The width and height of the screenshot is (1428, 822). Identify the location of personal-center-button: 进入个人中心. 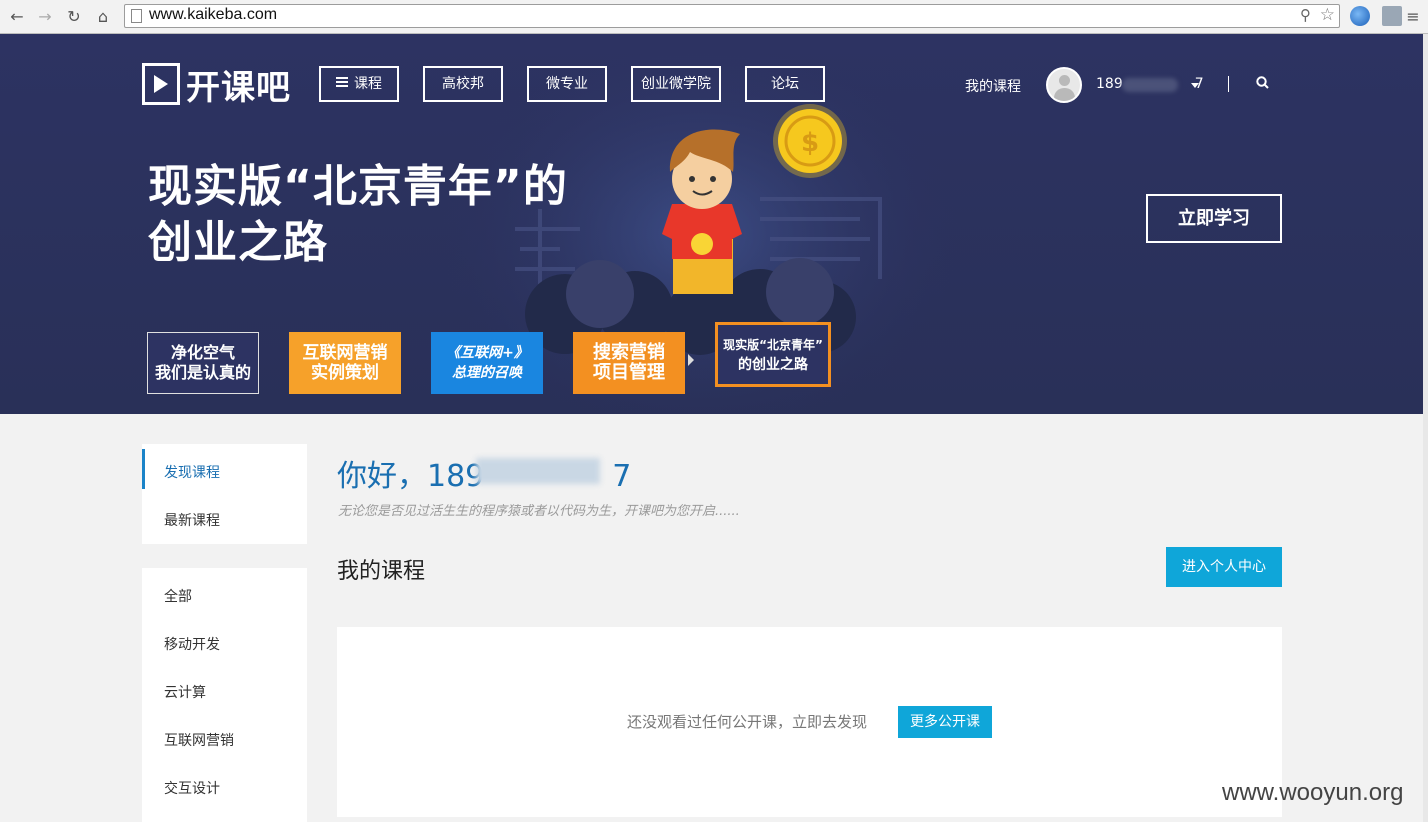
(1224, 567).